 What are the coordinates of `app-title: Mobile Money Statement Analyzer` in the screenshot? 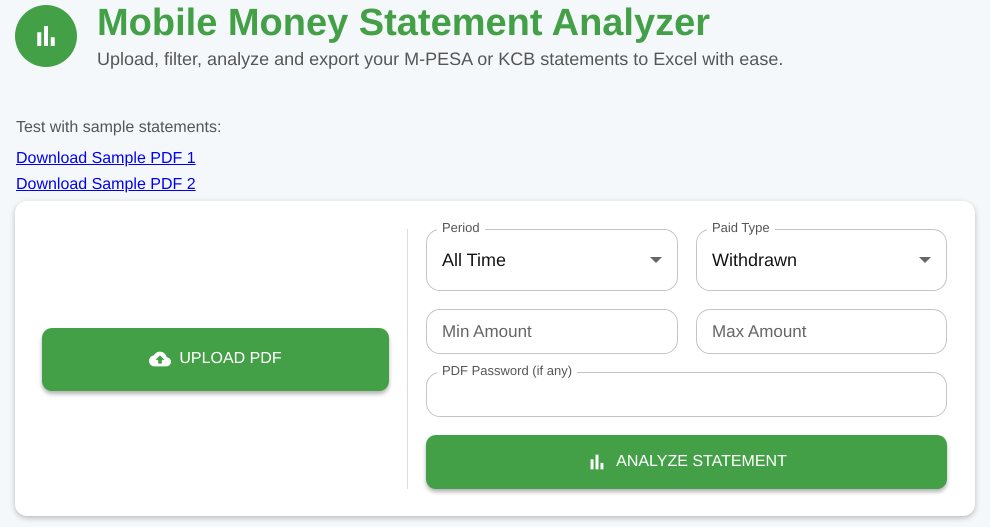 It's located at (404, 23).